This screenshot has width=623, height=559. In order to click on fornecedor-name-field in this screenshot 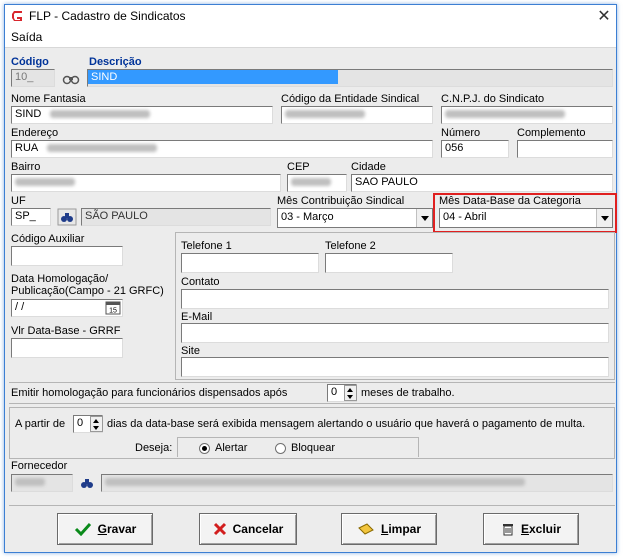, I will do `click(357, 483)`.